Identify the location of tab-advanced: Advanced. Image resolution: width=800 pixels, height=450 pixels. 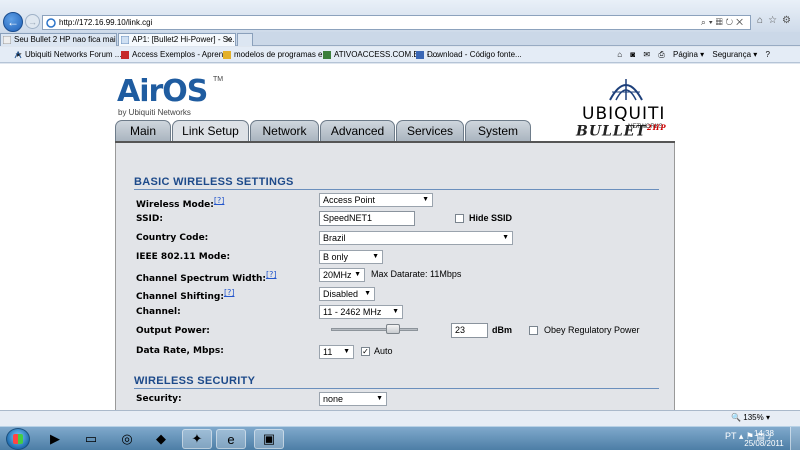
(357, 131).